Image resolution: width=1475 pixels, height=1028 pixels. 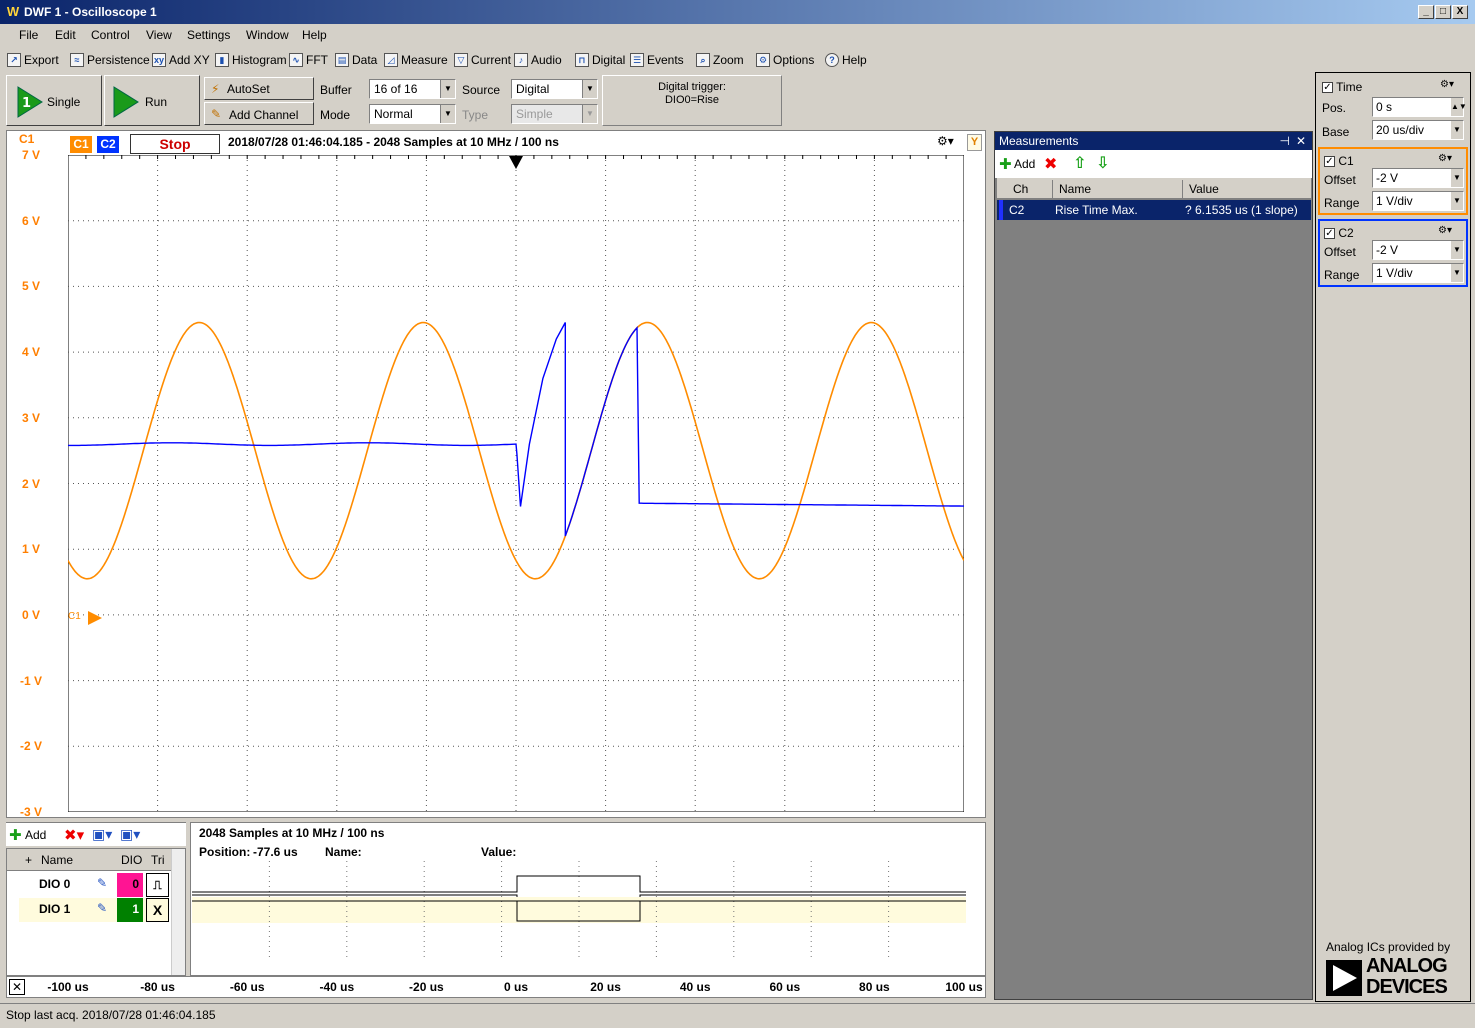 What do you see at coordinates (157, 885) in the screenshot?
I see `rising-edge-trigger-icon: ⎍` at bounding box center [157, 885].